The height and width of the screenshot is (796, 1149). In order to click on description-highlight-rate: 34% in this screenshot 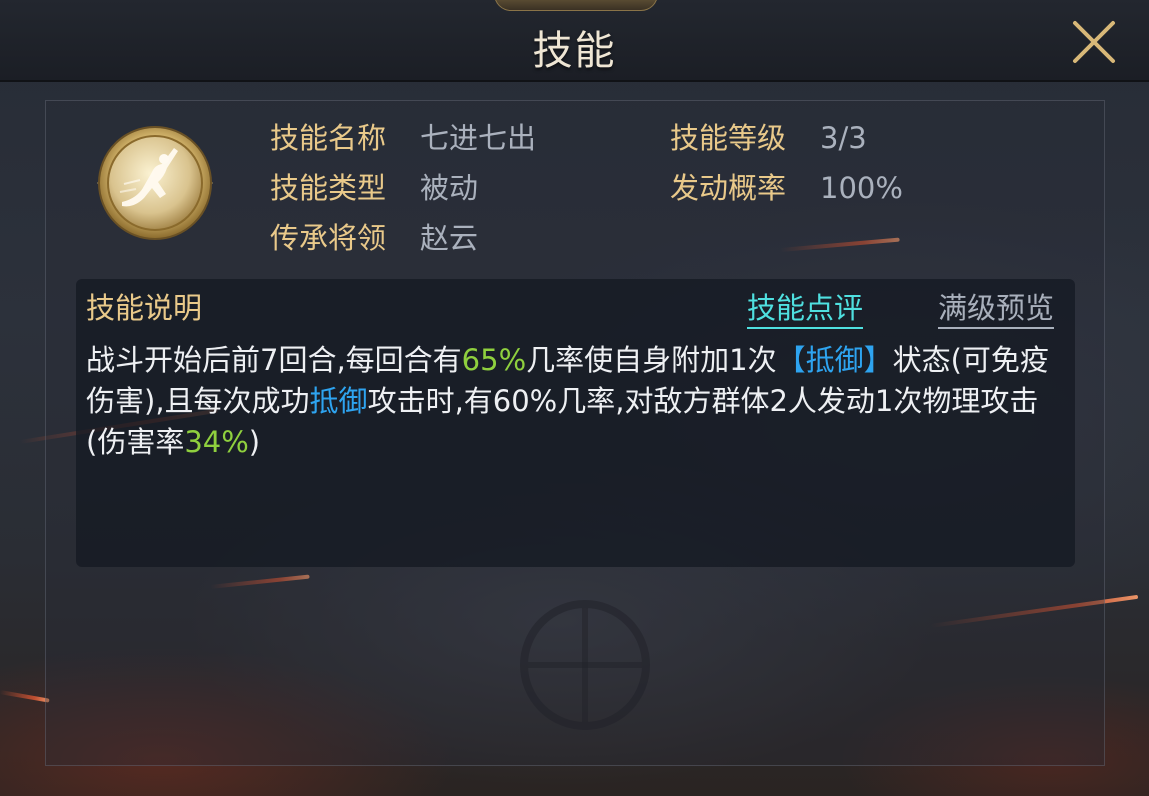, I will do `click(216, 442)`.